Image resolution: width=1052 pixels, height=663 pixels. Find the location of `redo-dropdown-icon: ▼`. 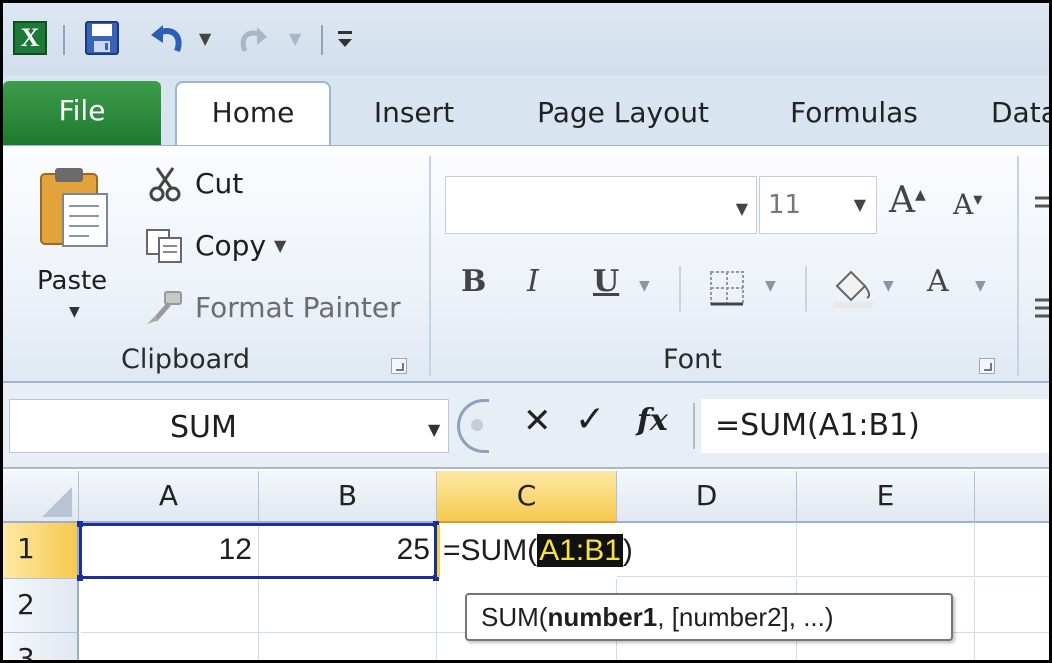

redo-dropdown-icon: ▼ is located at coordinates (295, 38).